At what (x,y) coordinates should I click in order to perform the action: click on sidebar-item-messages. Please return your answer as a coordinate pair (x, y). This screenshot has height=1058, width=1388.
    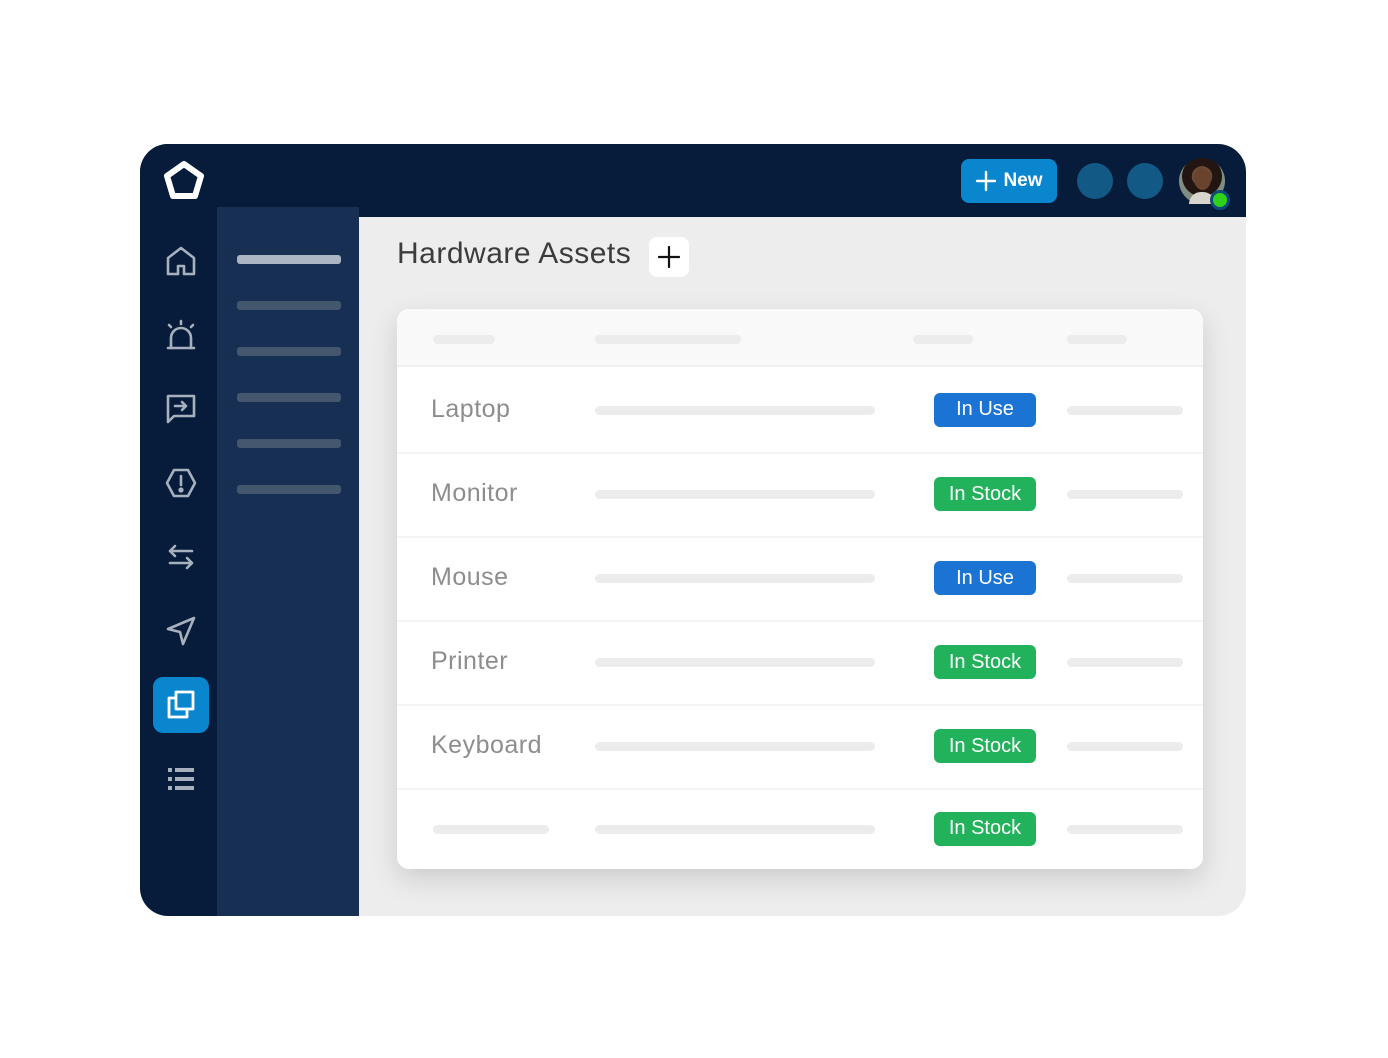
    Looking at the image, I should click on (181, 409).